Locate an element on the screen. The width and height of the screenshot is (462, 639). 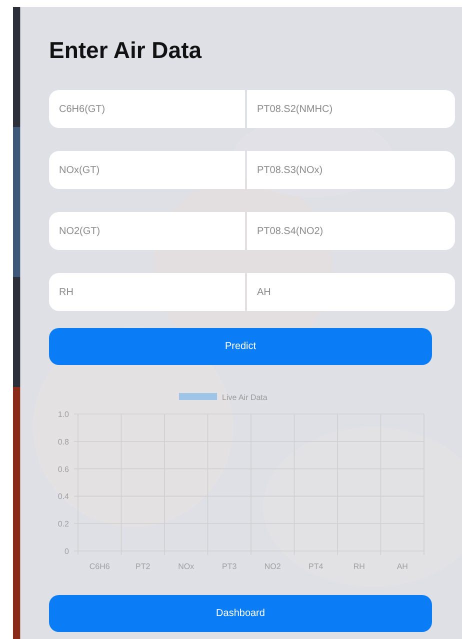
y-axis-label: 0.4 is located at coordinates (63, 497).